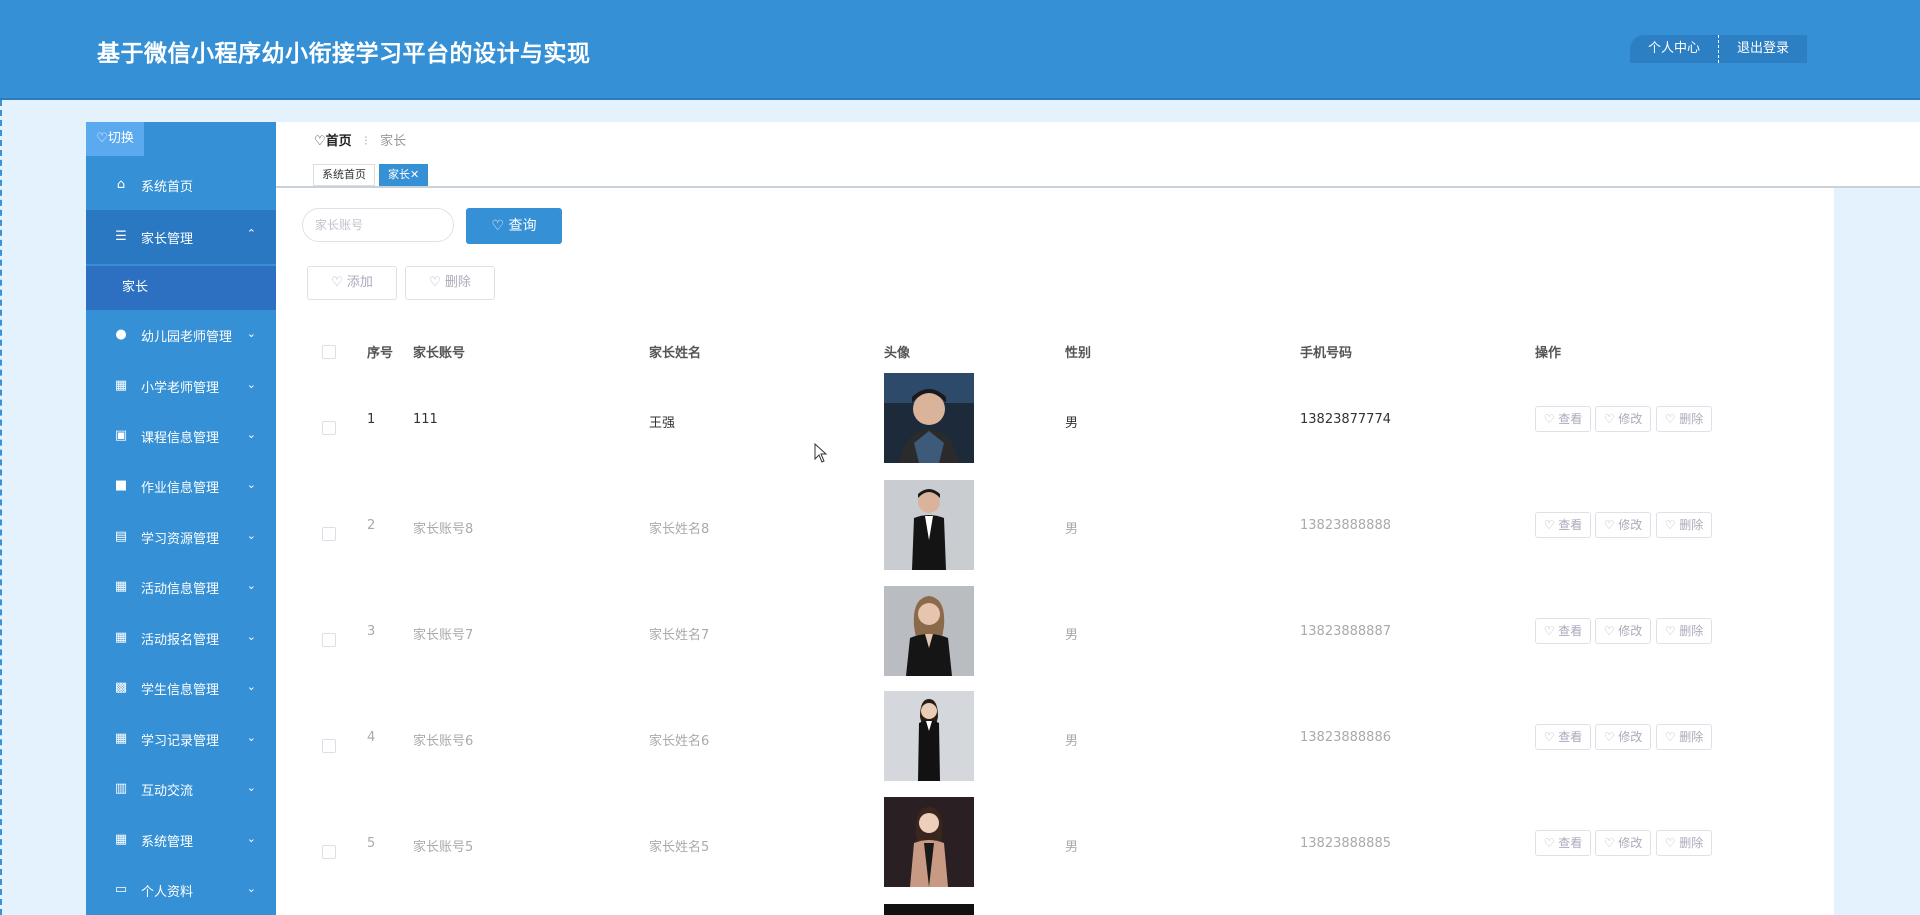  What do you see at coordinates (929, 418) in the screenshot?
I see `avatar` at bounding box center [929, 418].